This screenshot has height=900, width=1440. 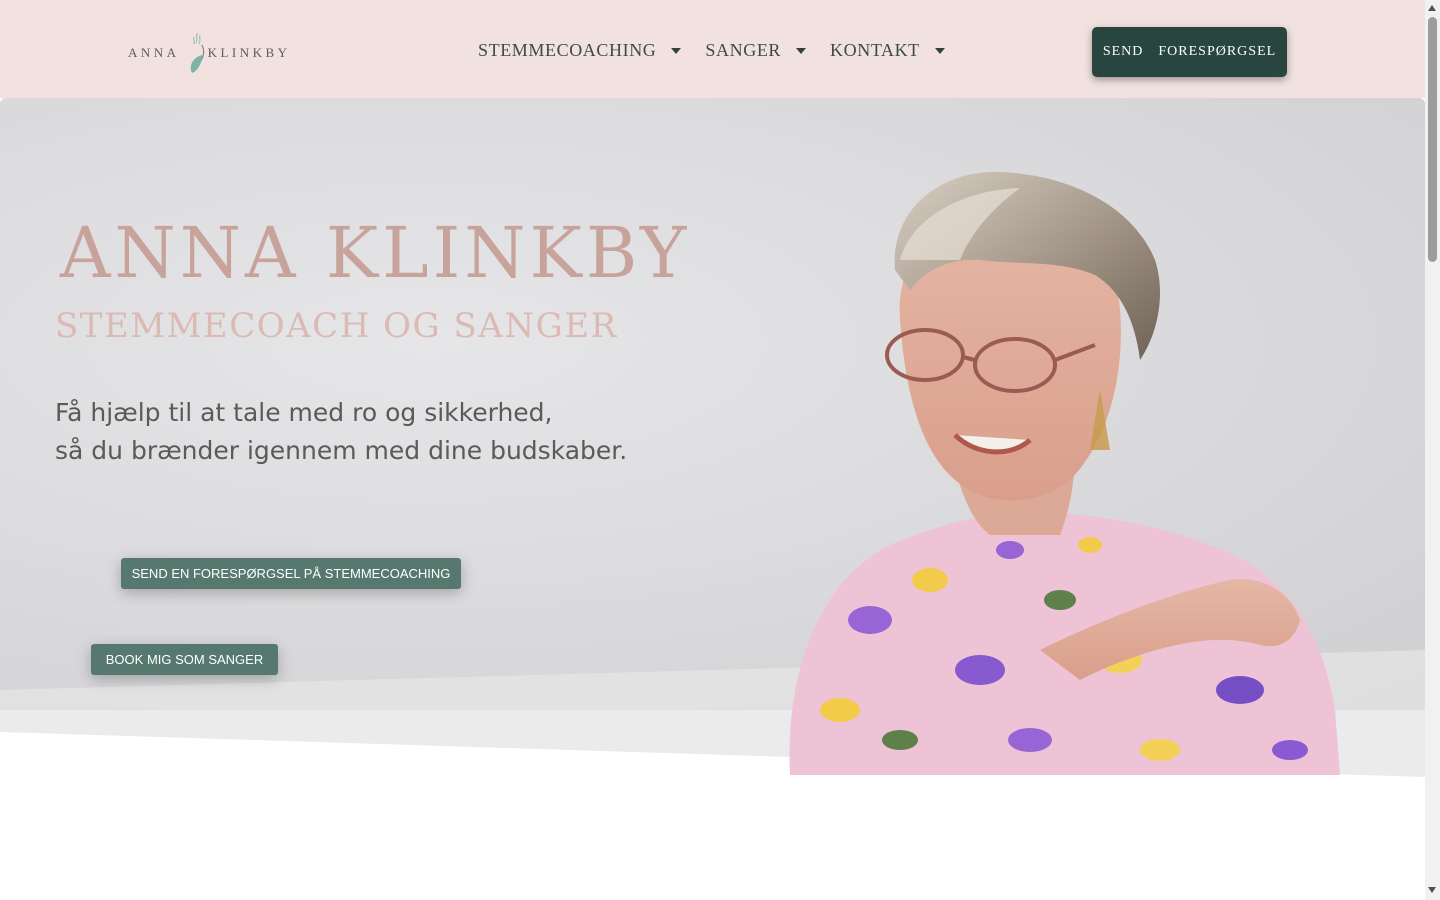 What do you see at coordinates (291, 573) in the screenshot?
I see `request-coaching-button: SEND EN FORESPØRGSEL PÅ STEMMECOACHING` at bounding box center [291, 573].